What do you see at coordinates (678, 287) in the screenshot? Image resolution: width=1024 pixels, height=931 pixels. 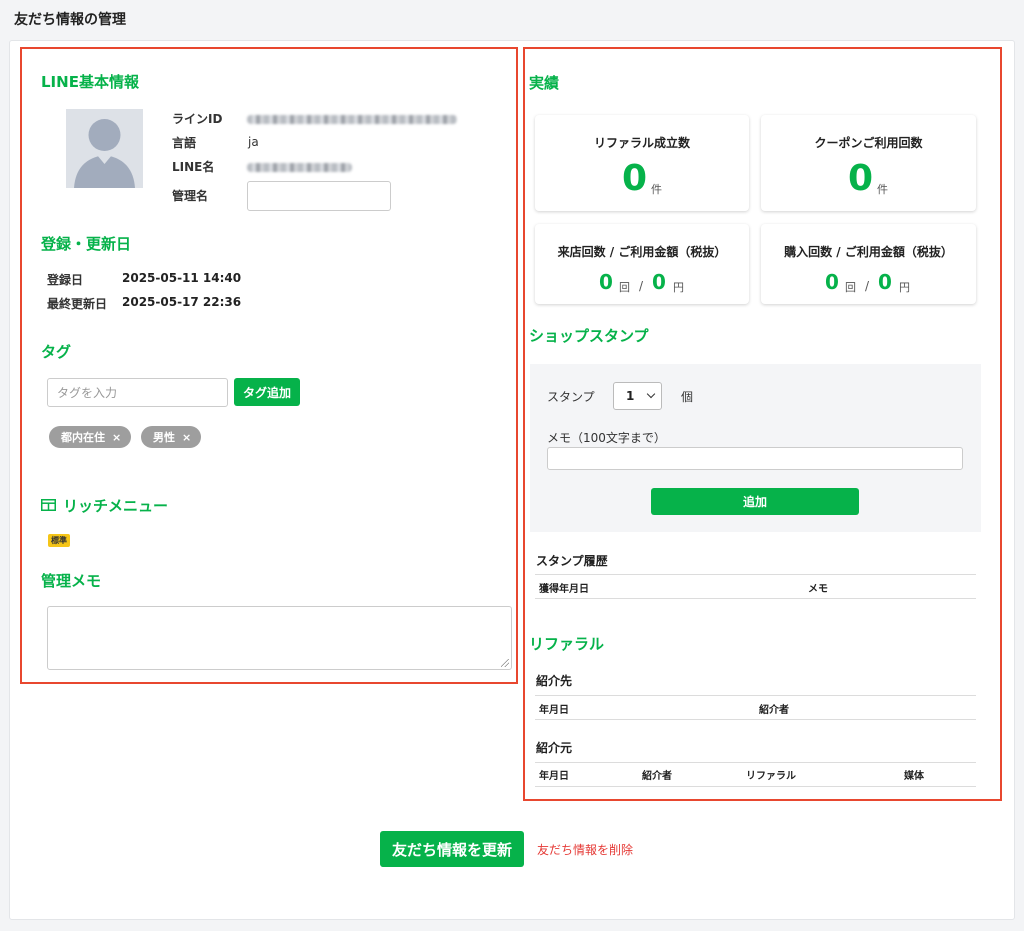 I see `visit-amount-unit: 円` at bounding box center [678, 287].